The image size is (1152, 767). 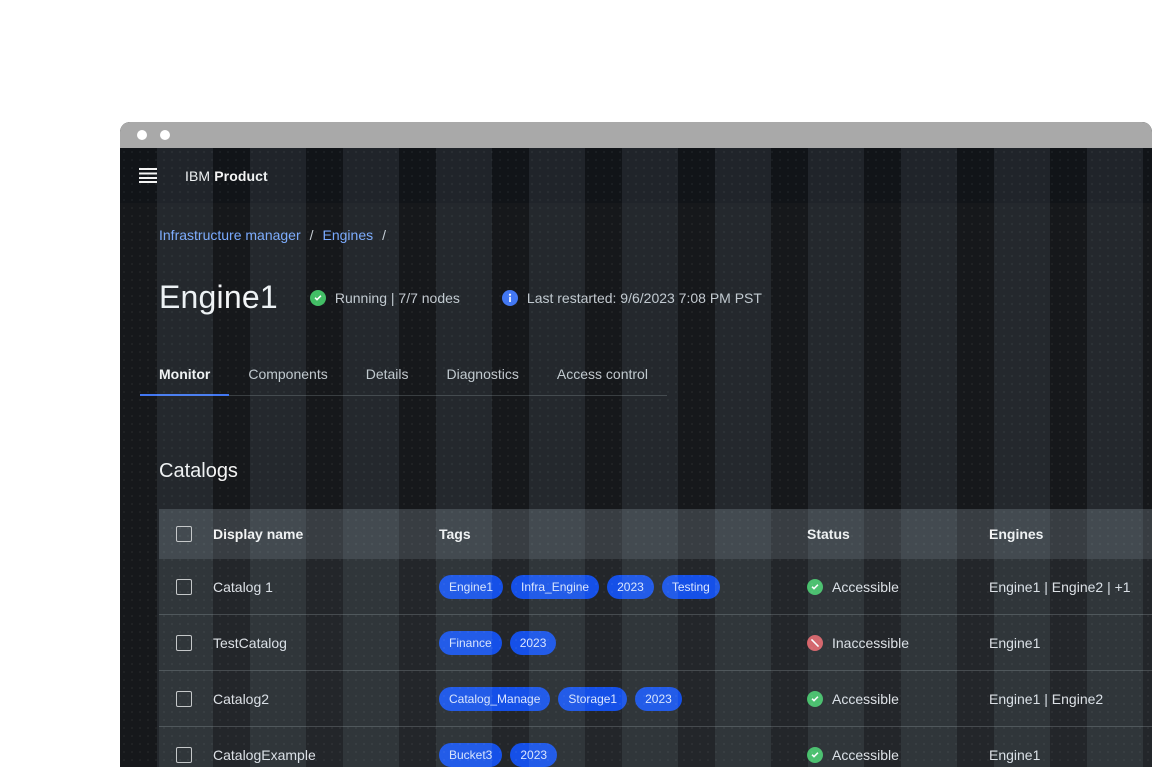 I want to click on running-status: Running | 7/7 nodes, so click(x=384, y=297).